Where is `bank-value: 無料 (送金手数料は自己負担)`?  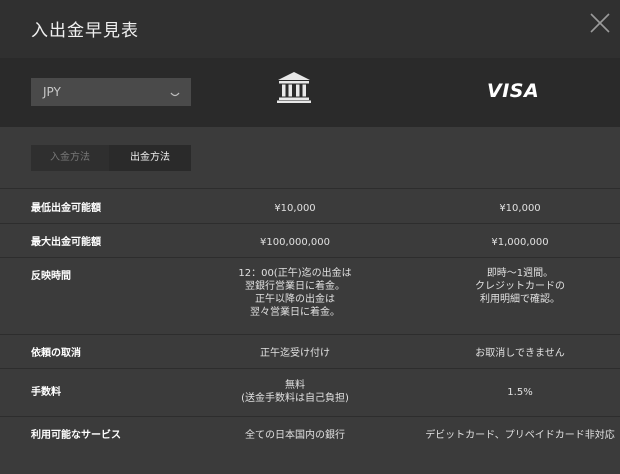
bank-value: 無料 (送金手数料は自己負担) is located at coordinates (295, 392).